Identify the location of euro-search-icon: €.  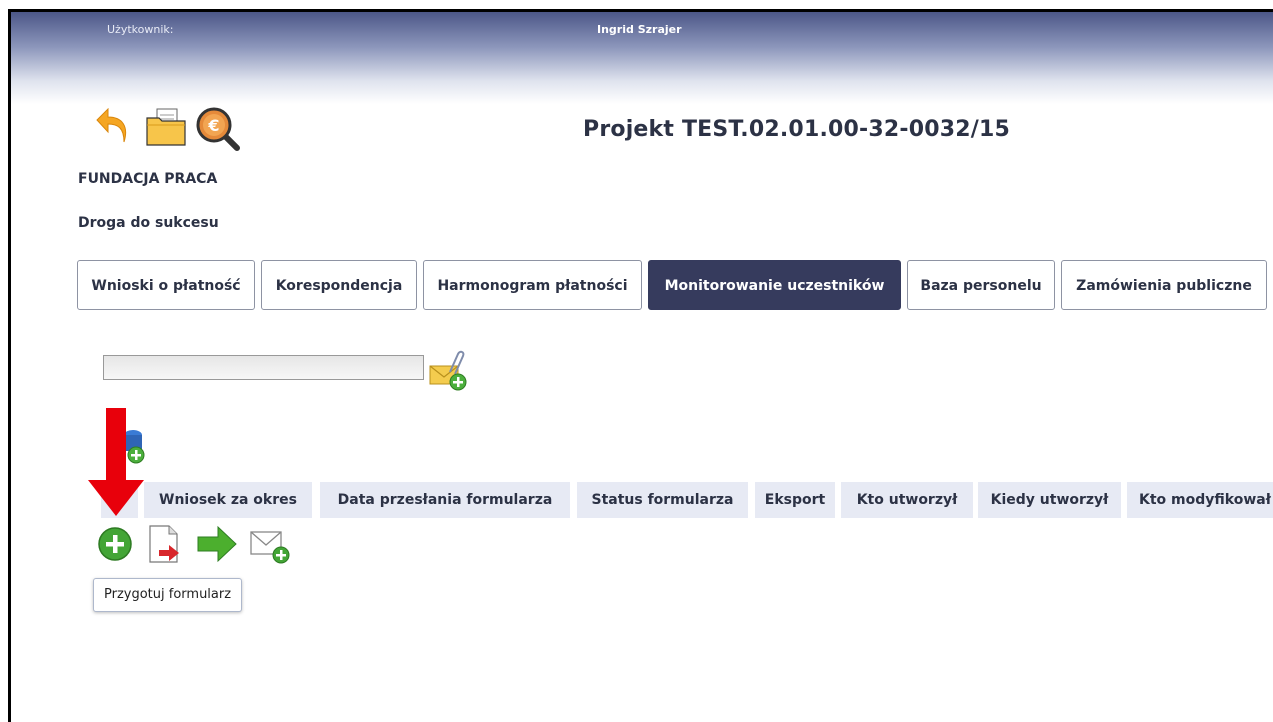
(218, 129).